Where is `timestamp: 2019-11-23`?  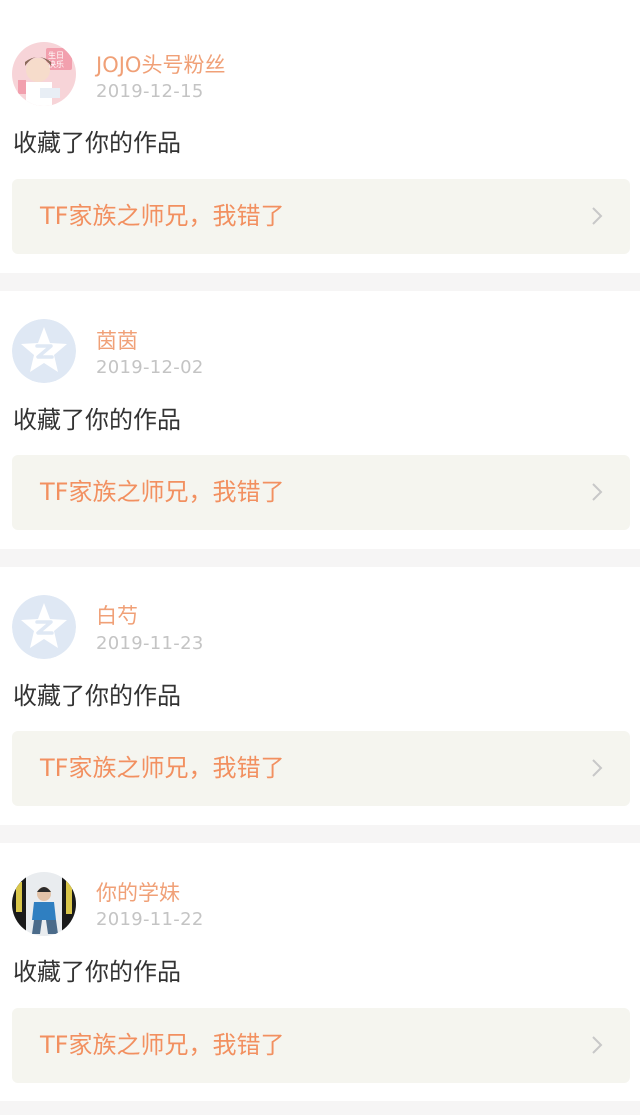
timestamp: 2019-11-23 is located at coordinates (150, 643).